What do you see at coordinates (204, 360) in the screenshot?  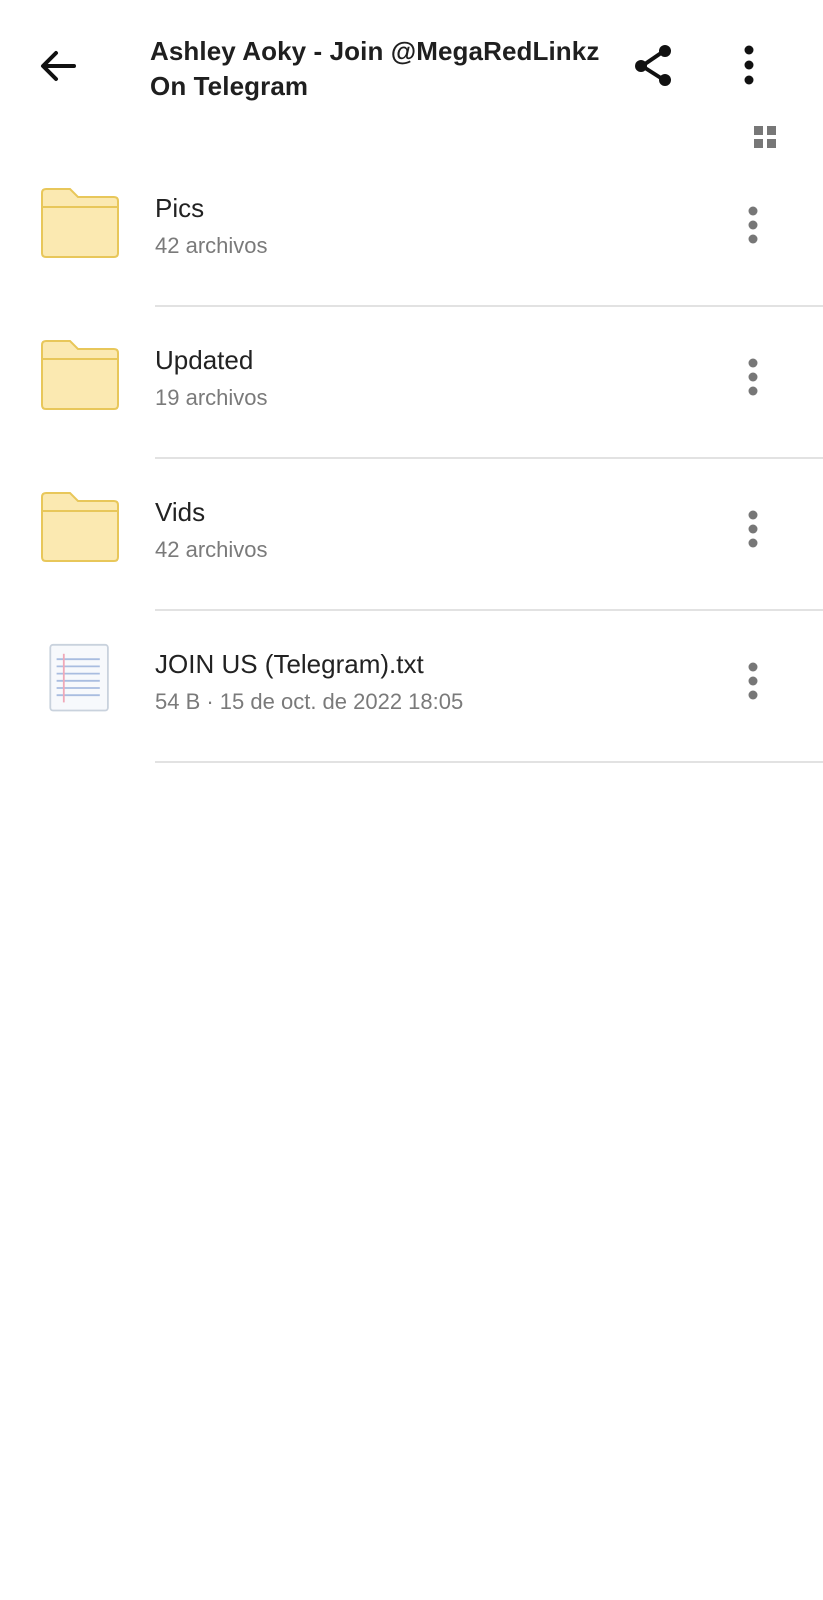 I see `item-name: Updated` at bounding box center [204, 360].